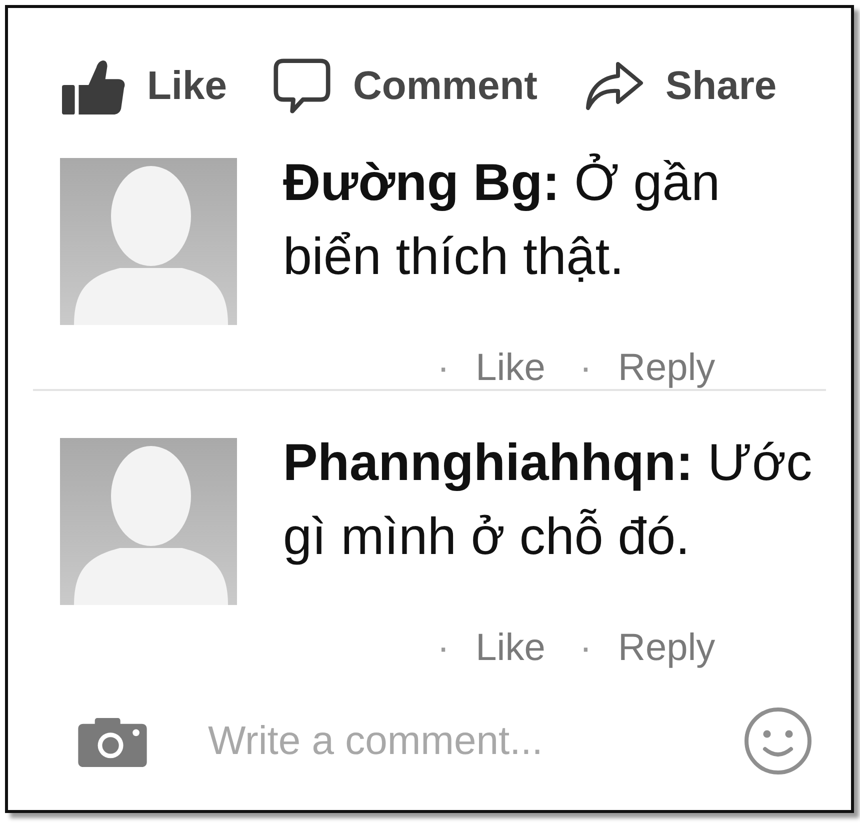 The height and width of the screenshot is (823, 860). What do you see at coordinates (614, 86) in the screenshot?
I see `share-arrow-icon` at bounding box center [614, 86].